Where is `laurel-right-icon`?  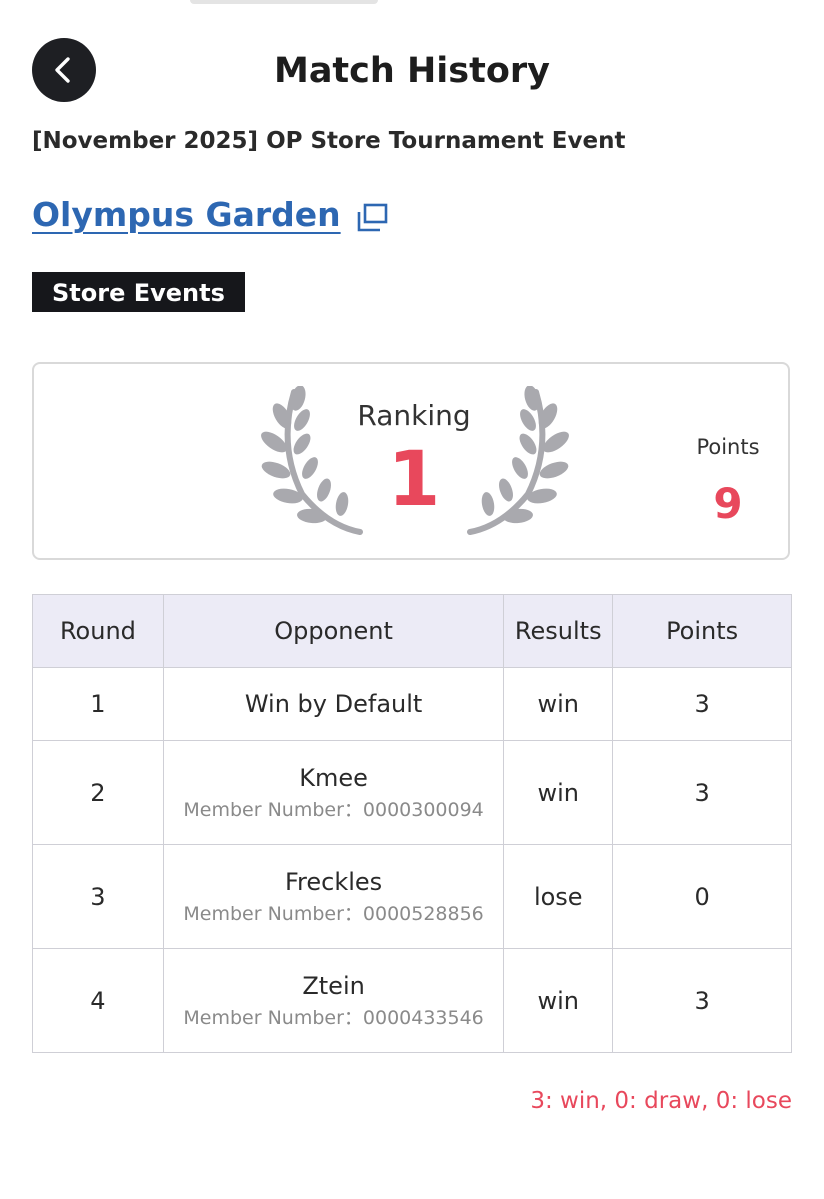
laurel-right-icon is located at coordinates (518, 460).